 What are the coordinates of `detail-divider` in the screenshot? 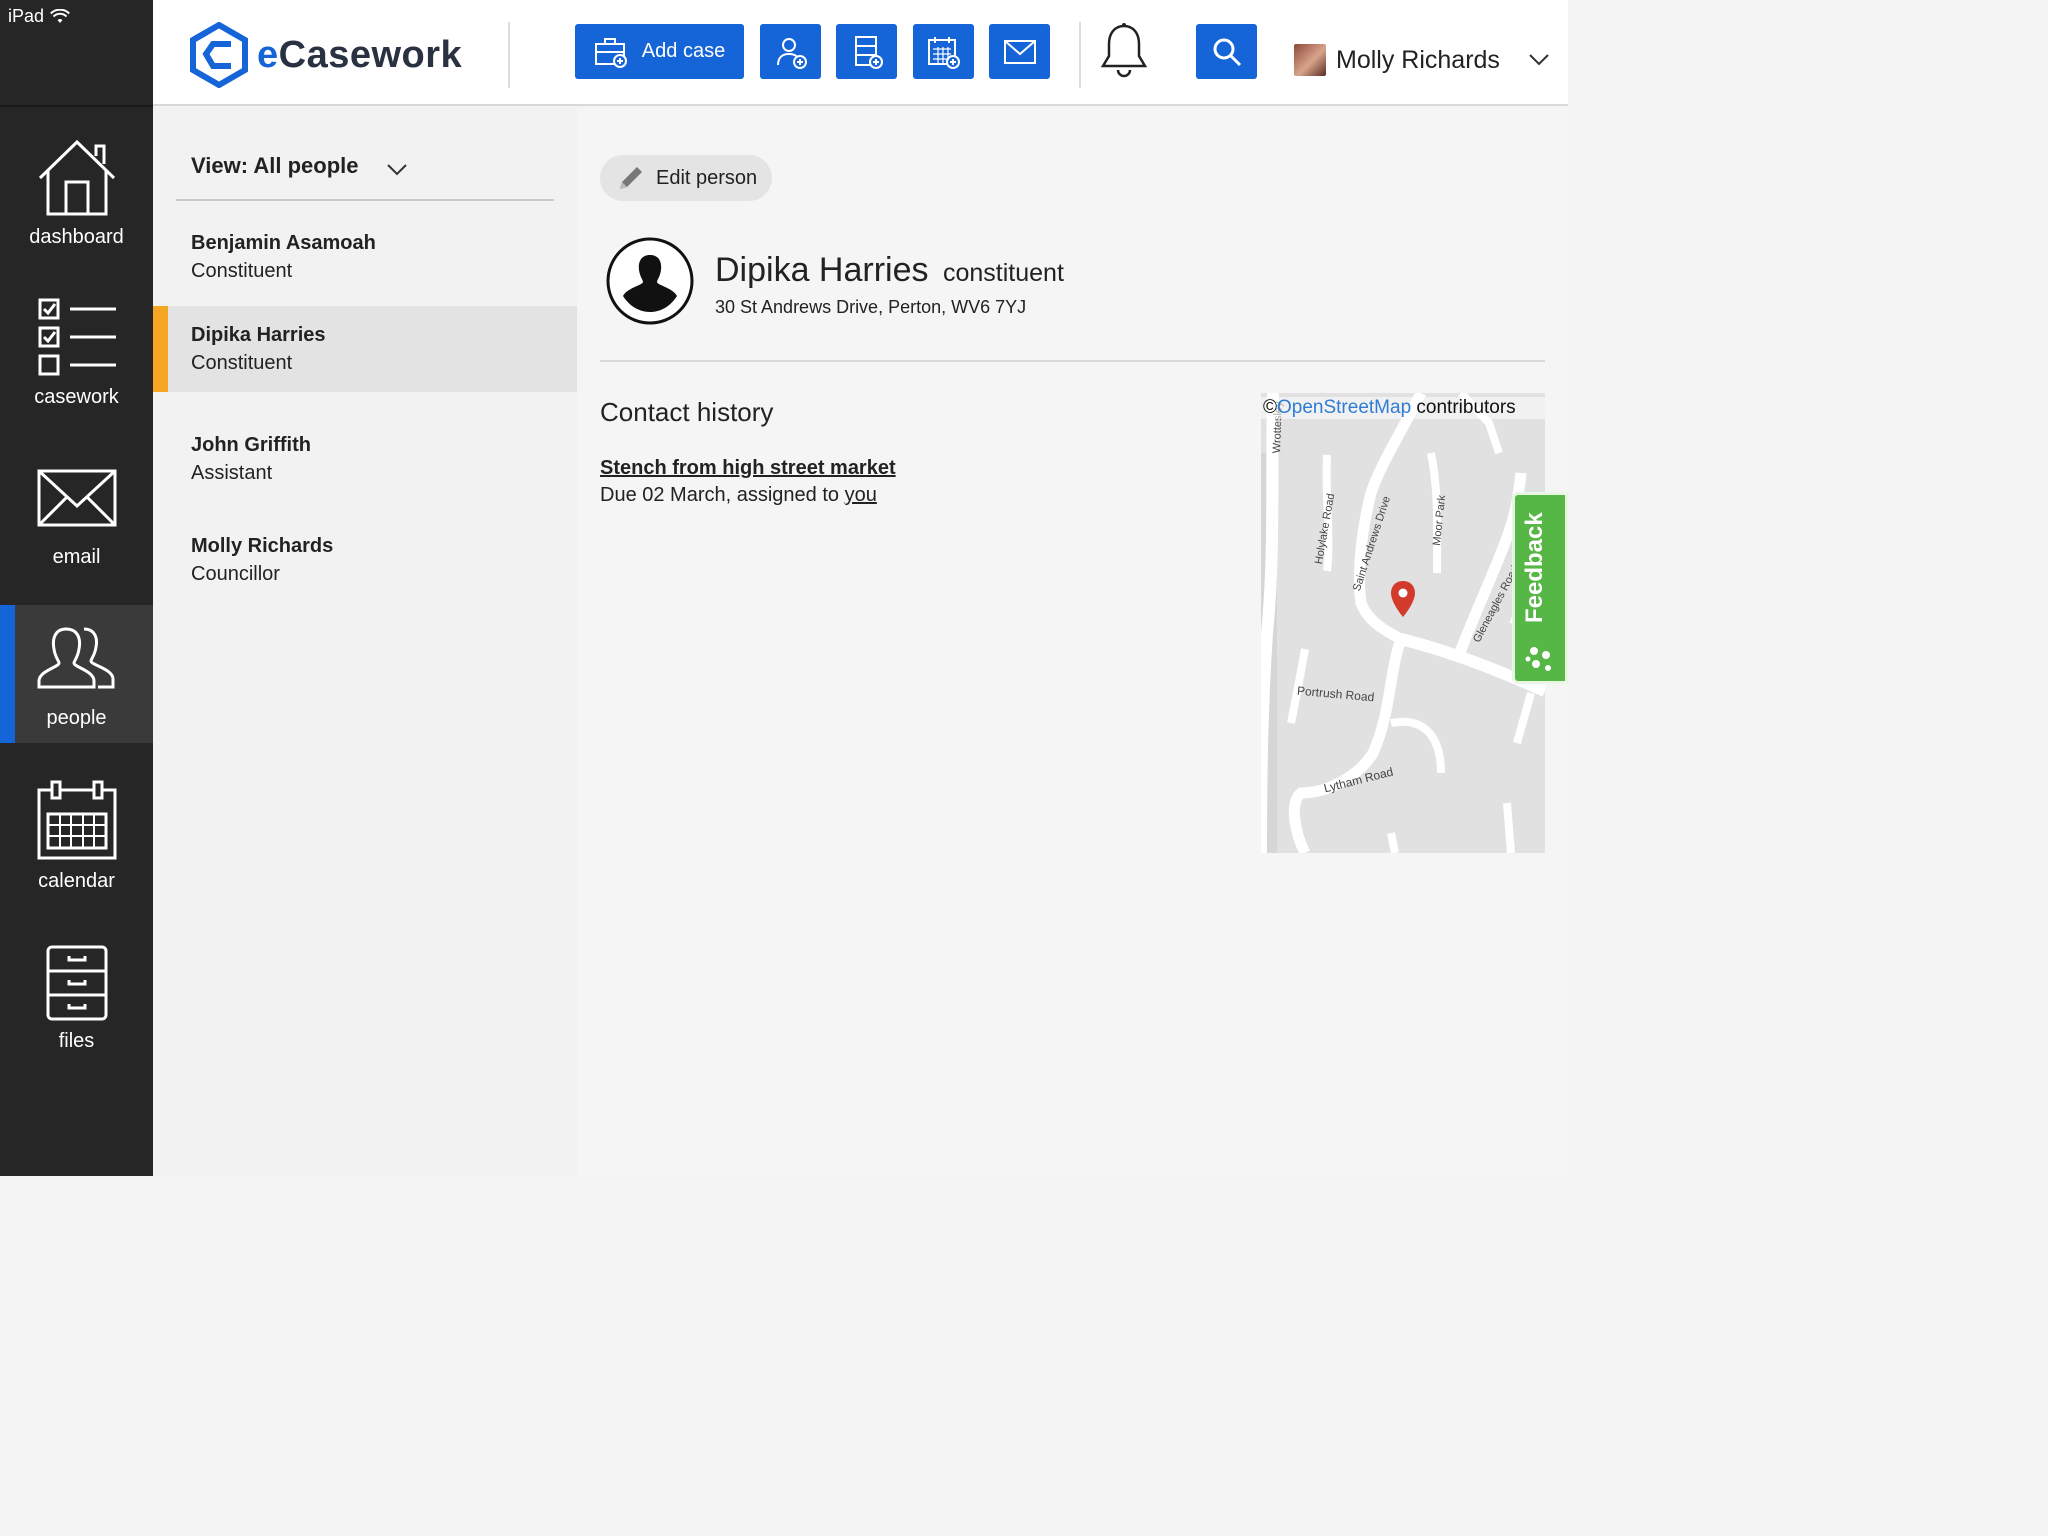 It's located at (1072, 361).